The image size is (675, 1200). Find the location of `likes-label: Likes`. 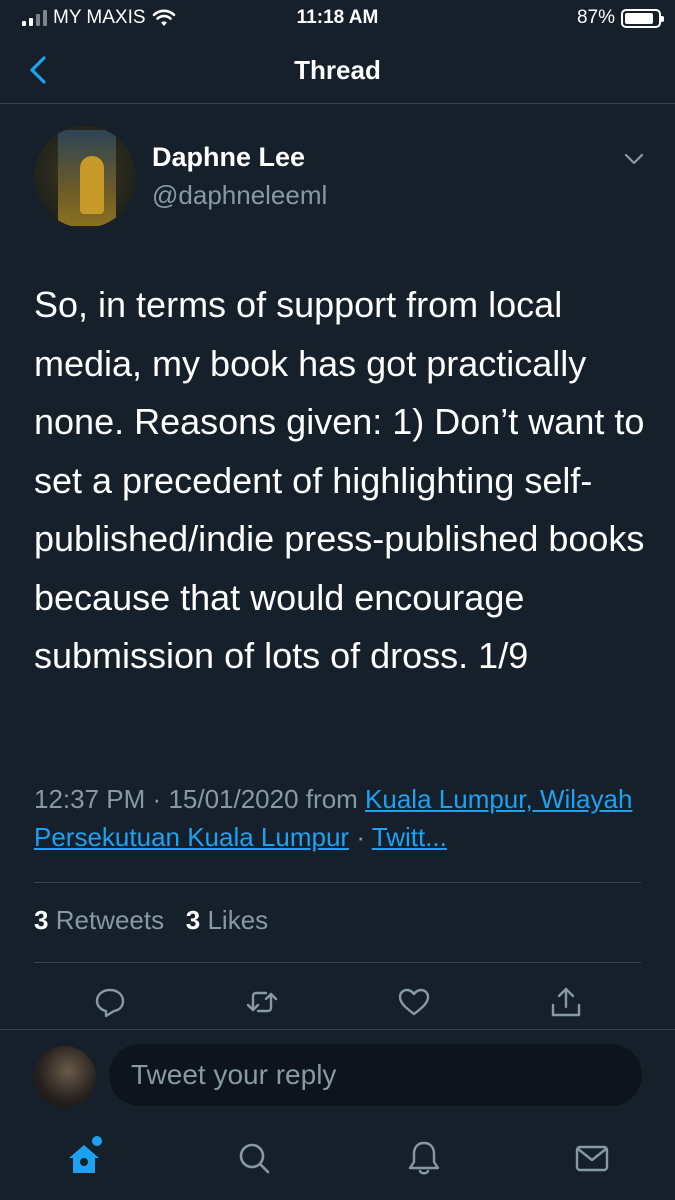

likes-label: Likes is located at coordinates (238, 920).